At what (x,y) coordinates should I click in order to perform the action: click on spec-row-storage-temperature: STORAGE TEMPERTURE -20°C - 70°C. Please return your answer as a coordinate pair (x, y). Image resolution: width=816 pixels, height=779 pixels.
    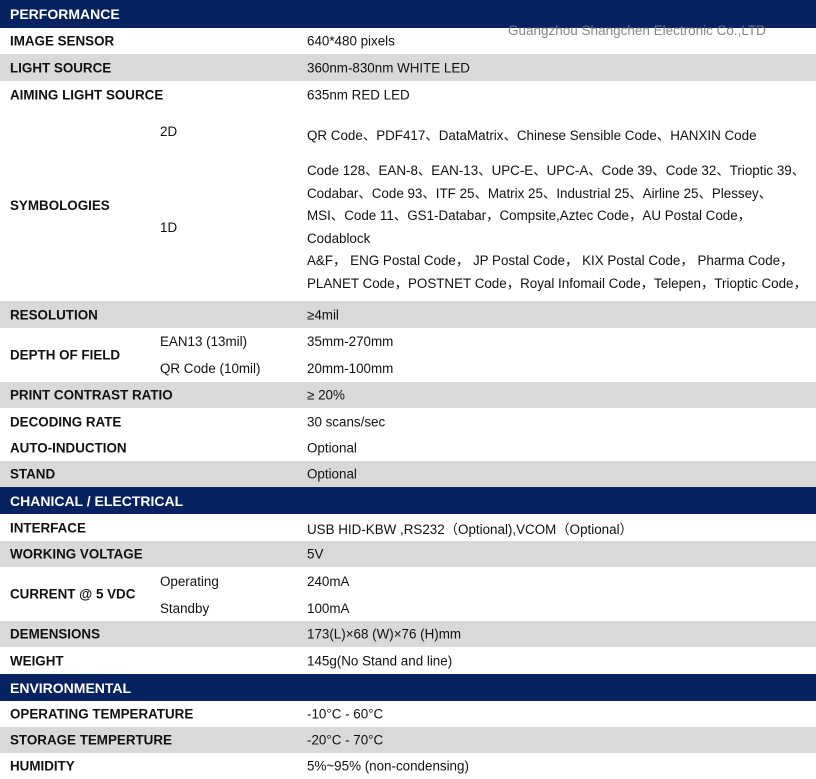
    Looking at the image, I should click on (408, 740).